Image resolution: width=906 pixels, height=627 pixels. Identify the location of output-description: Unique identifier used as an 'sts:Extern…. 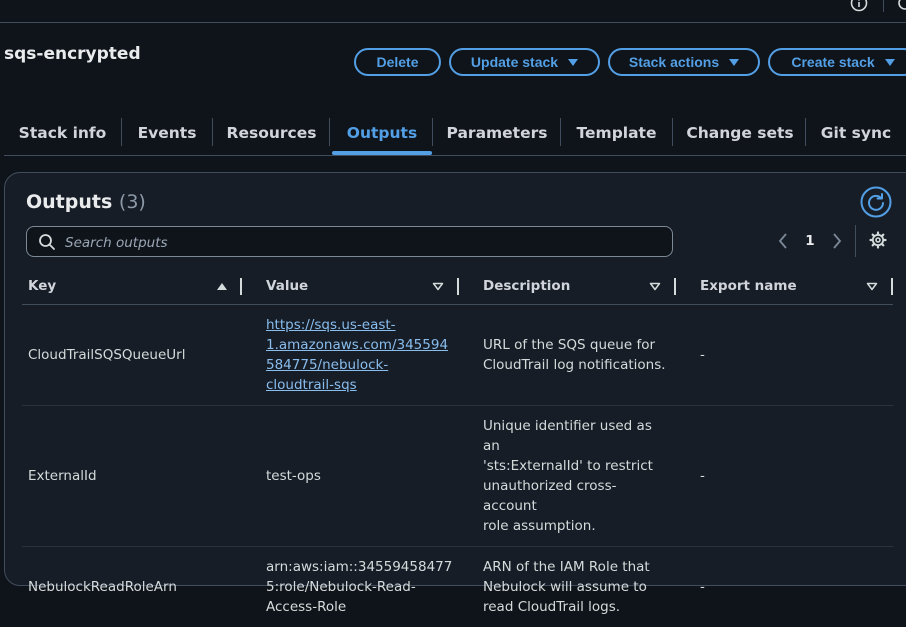
(567, 476).